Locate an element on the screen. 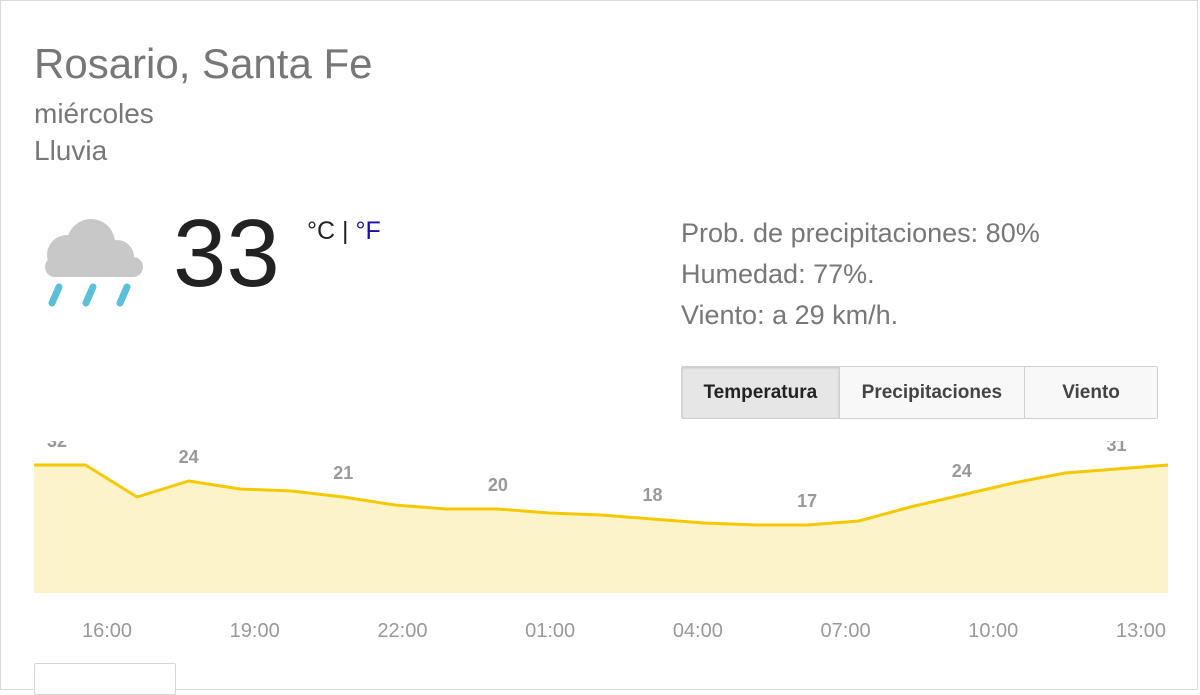  location-title: Rosario, Santa Fe is located at coordinates (203, 63).